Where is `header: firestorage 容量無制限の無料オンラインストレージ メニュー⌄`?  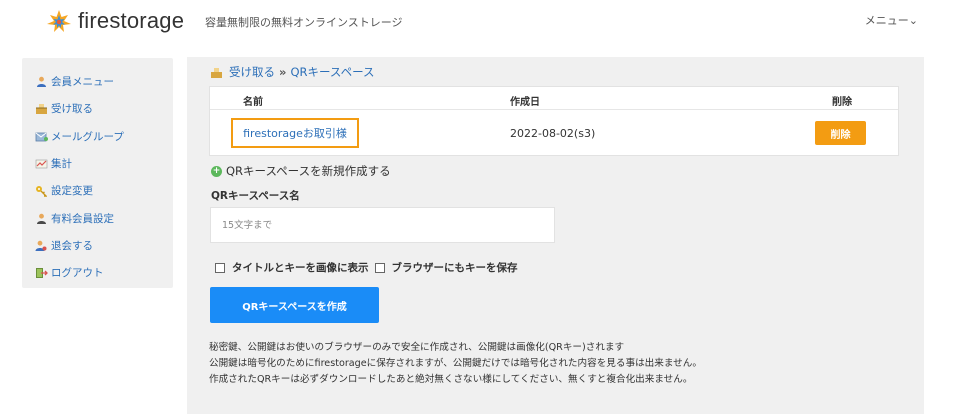
header: firestorage 容量無制限の無料オンラインストレージ メニュー⌄ is located at coordinates (483, 21).